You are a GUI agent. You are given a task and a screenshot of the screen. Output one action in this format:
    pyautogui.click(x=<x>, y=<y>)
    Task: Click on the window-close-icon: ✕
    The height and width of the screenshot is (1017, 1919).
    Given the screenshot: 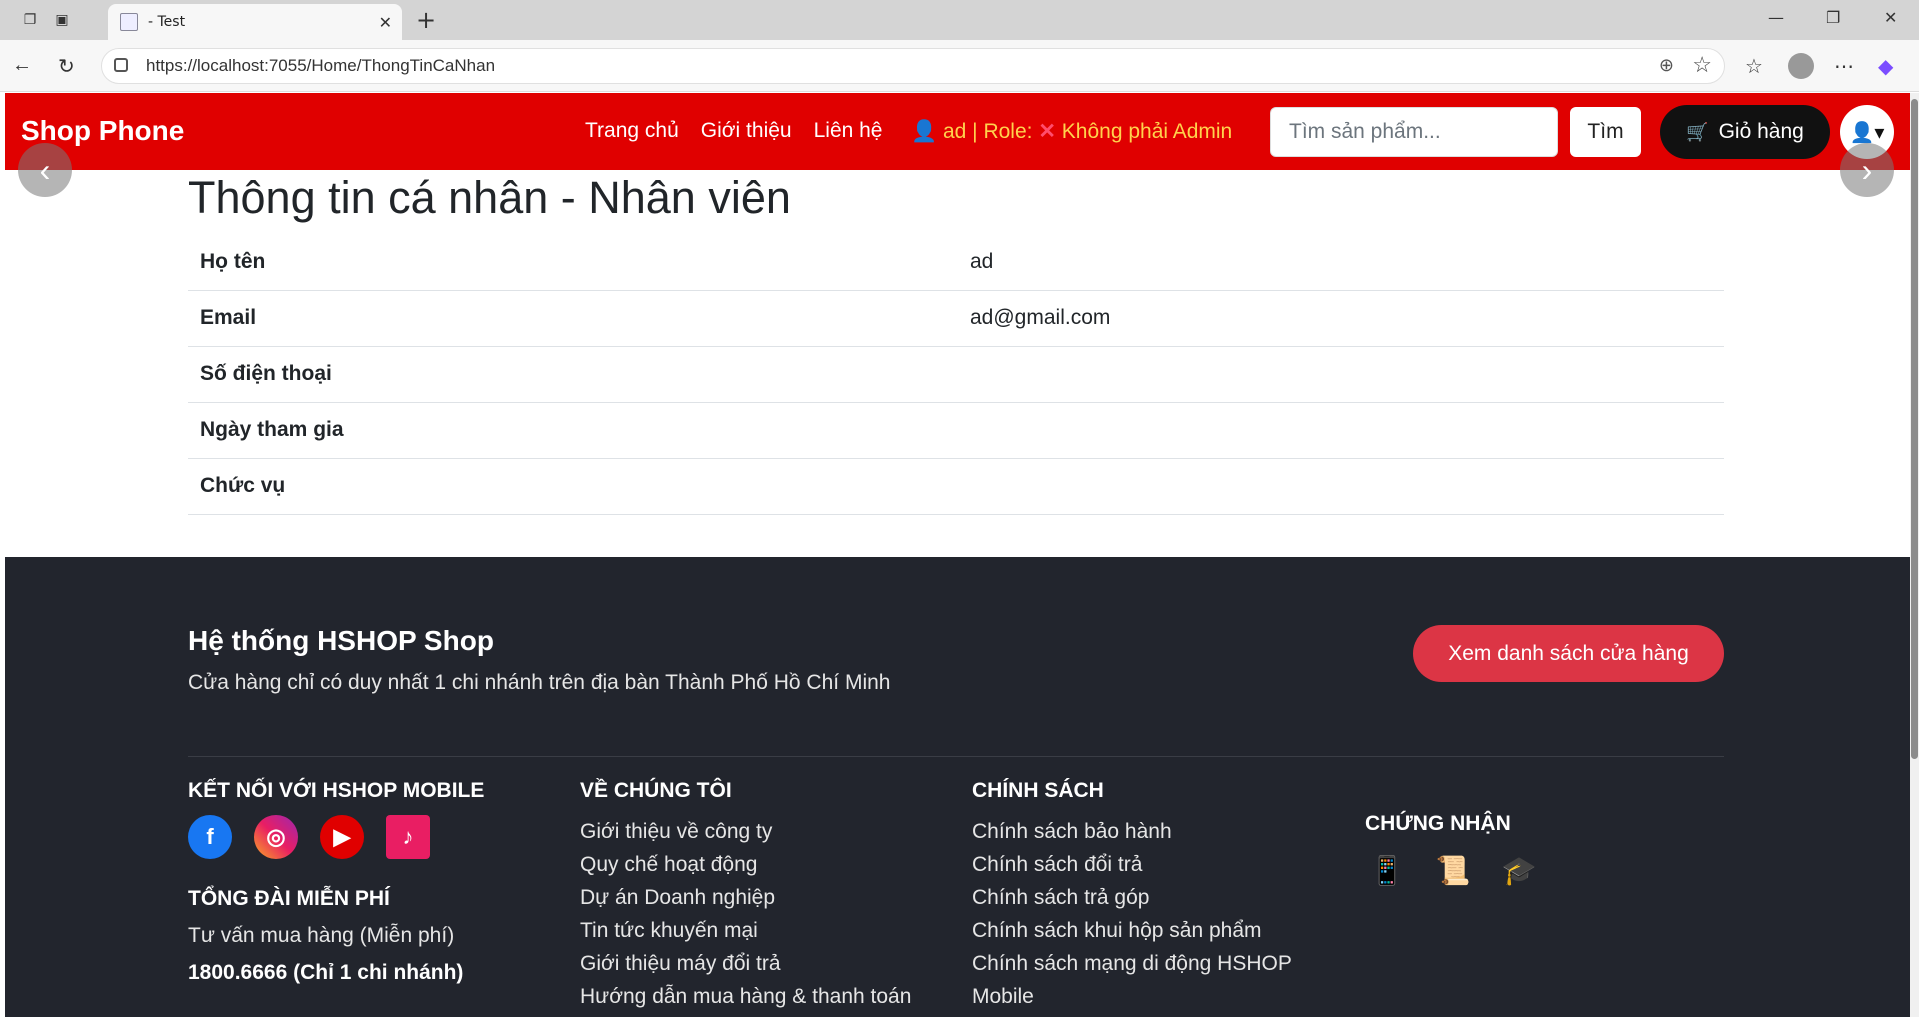 What is the action you would take?
    pyautogui.click(x=1890, y=17)
    